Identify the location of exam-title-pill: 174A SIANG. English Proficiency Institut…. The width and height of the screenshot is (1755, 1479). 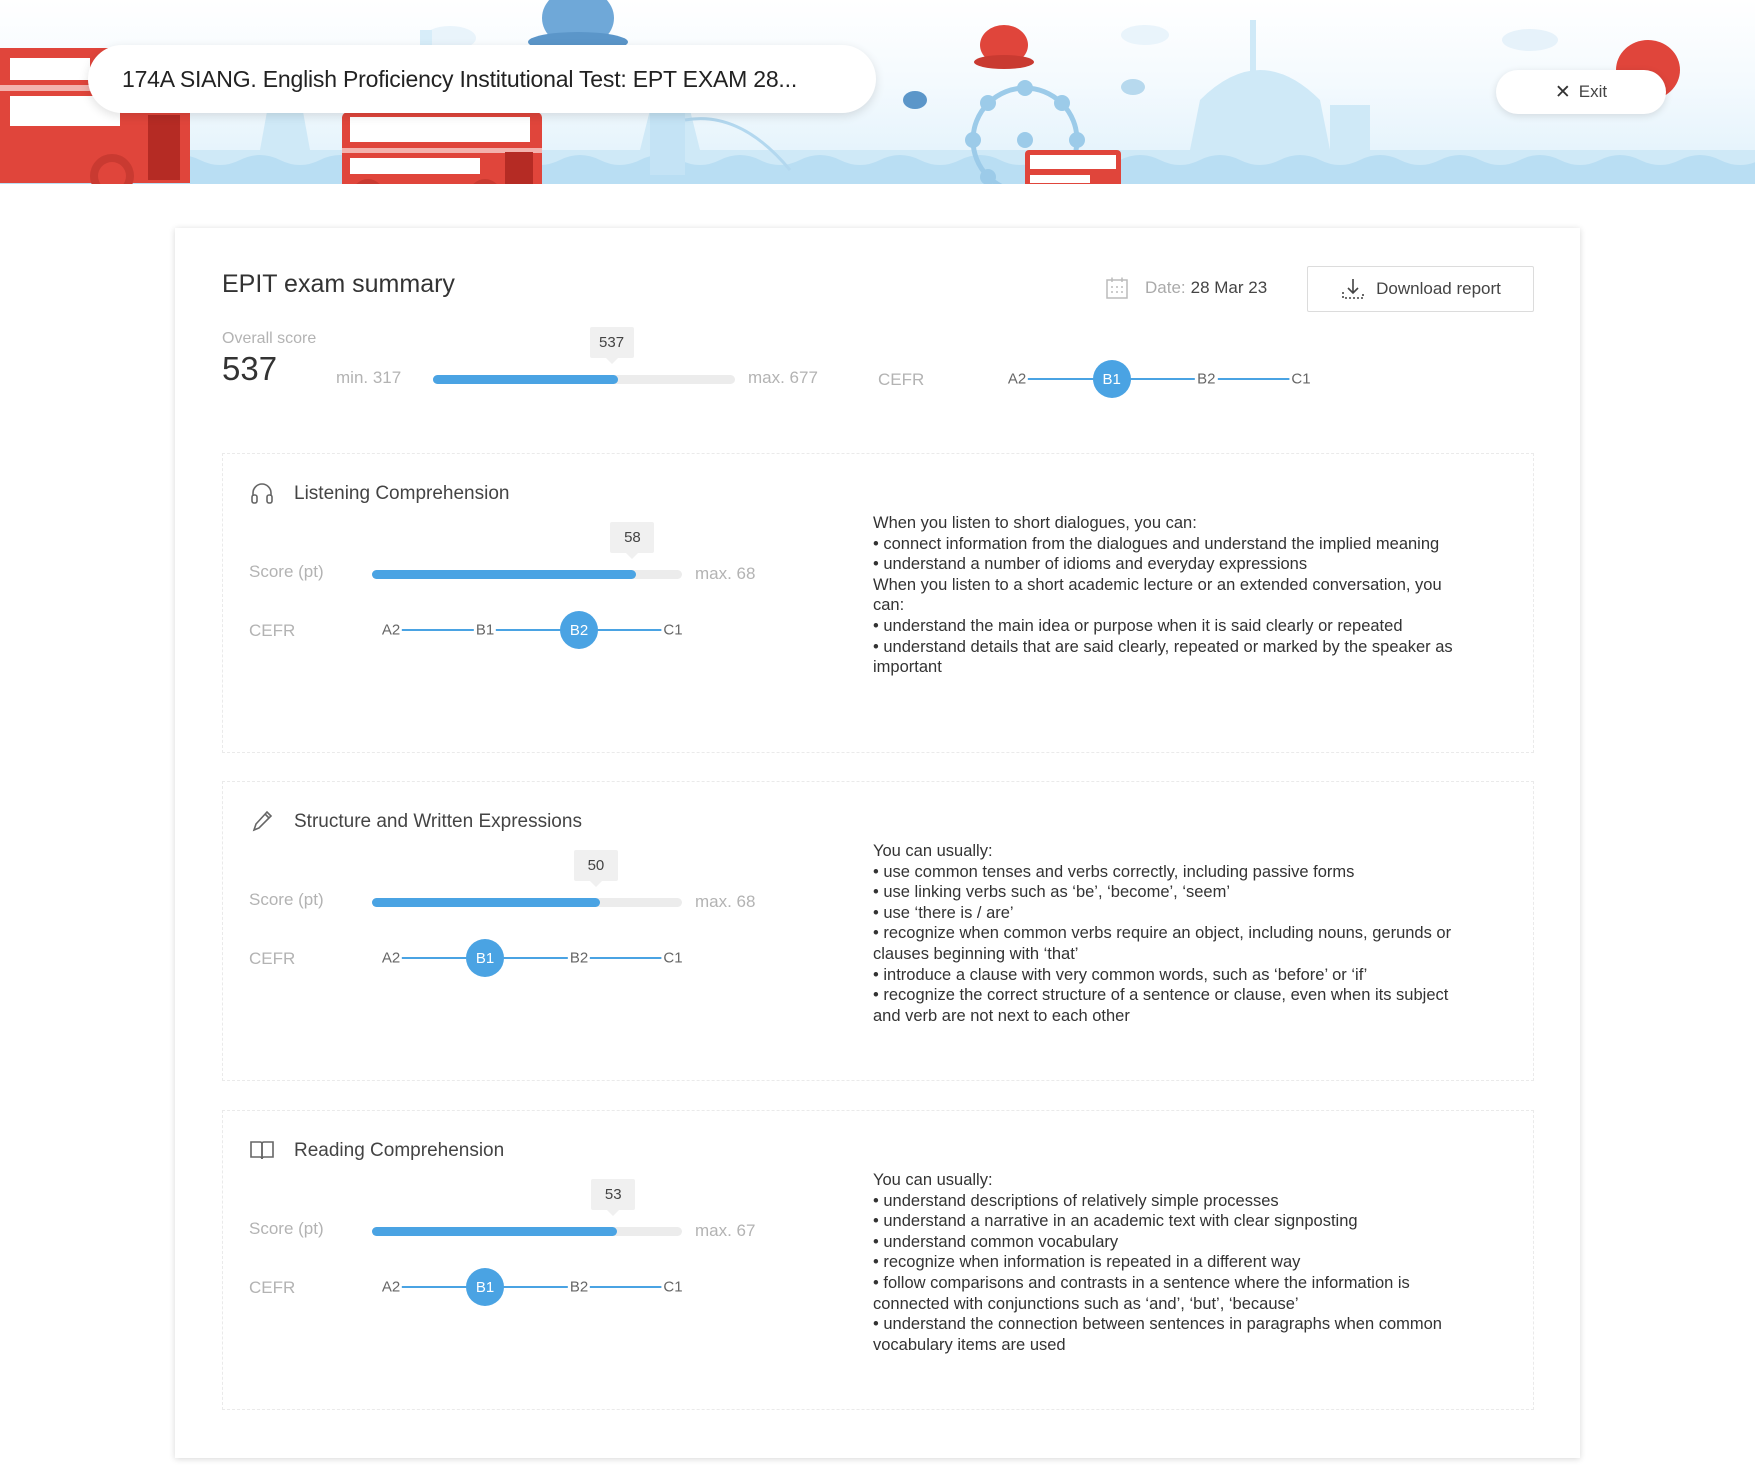
(482, 79).